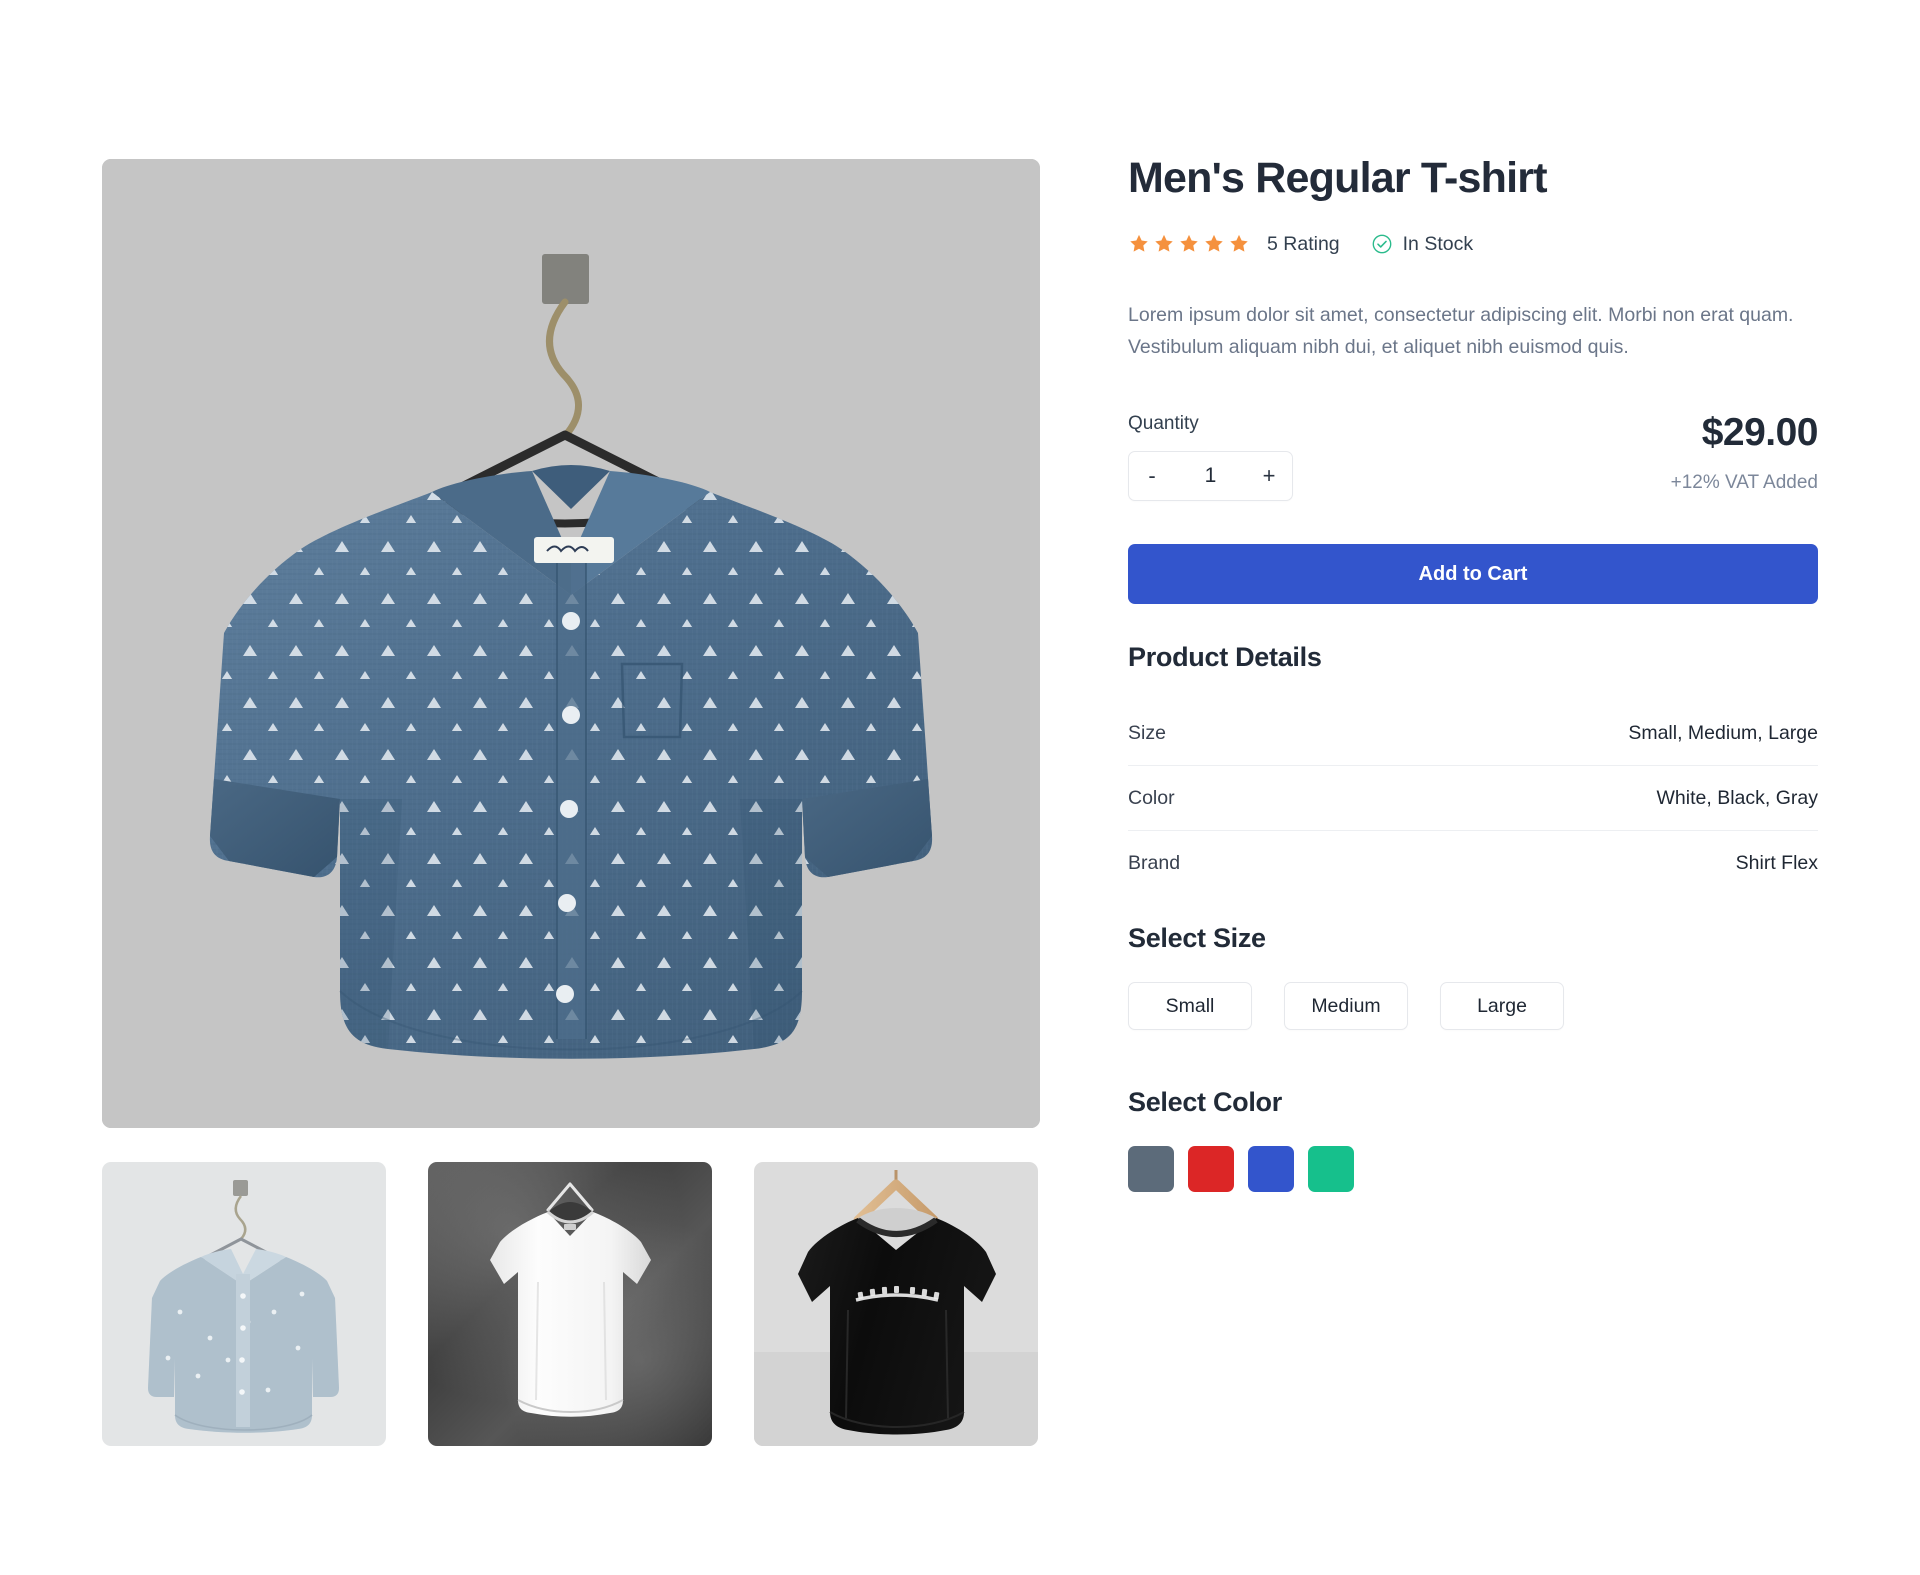  I want to click on black-tshirt-thumbnail, so click(896, 1304).